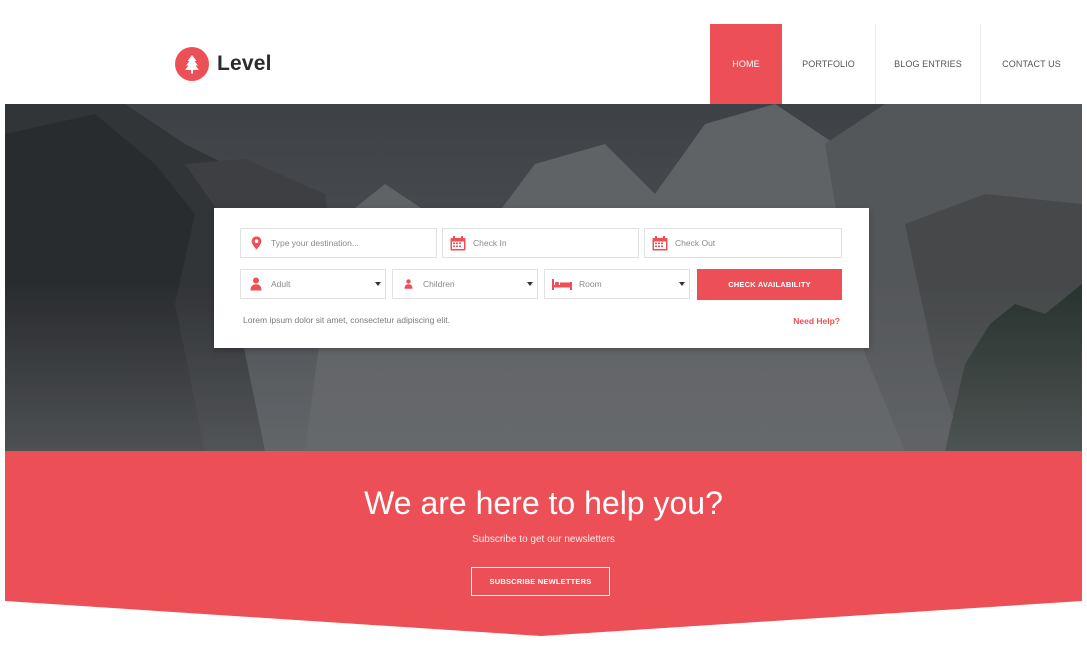  I want to click on room-select-value: Room, so click(590, 284).